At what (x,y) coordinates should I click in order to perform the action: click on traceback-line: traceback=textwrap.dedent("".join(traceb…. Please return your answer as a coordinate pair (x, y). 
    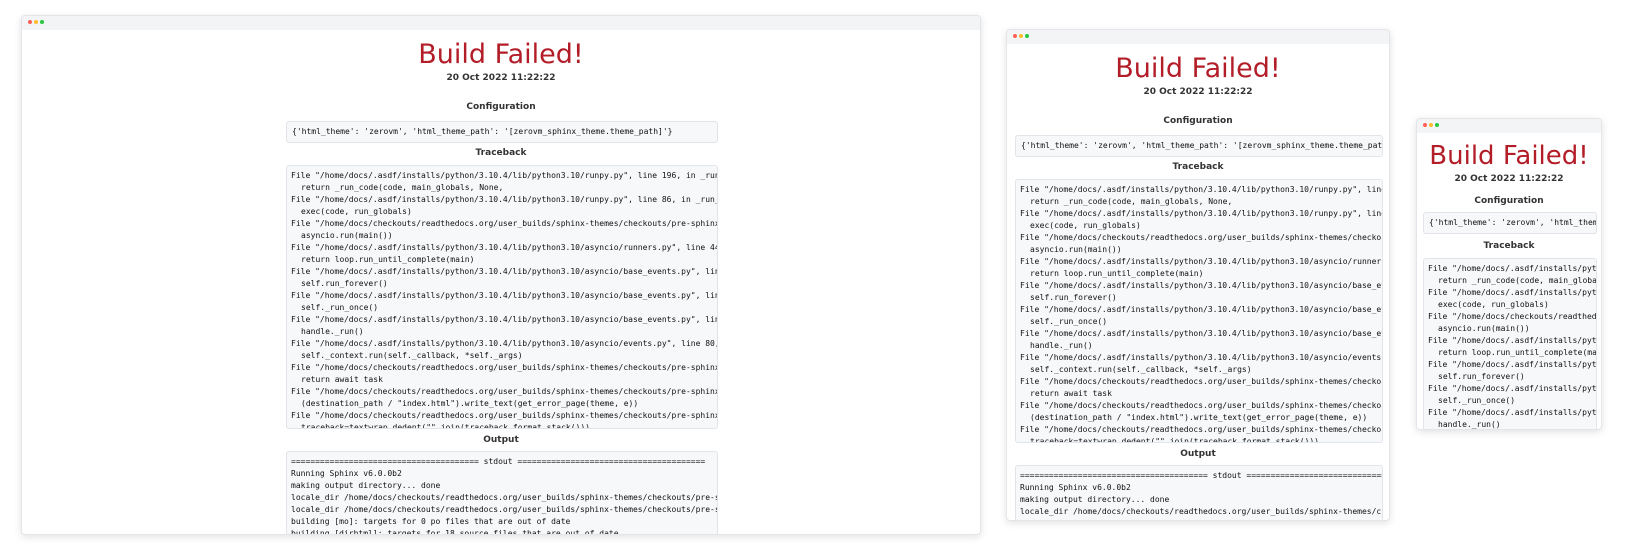
    Looking at the image, I should click on (448, 426).